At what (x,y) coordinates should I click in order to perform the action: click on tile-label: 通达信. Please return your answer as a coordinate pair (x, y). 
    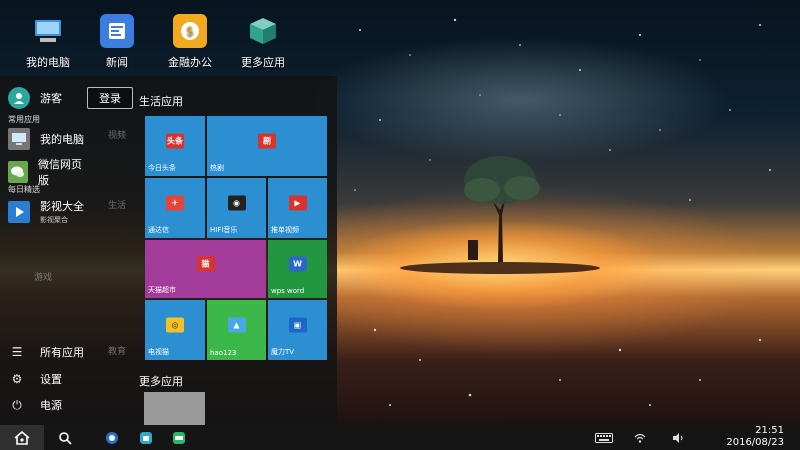
    Looking at the image, I should click on (158, 230).